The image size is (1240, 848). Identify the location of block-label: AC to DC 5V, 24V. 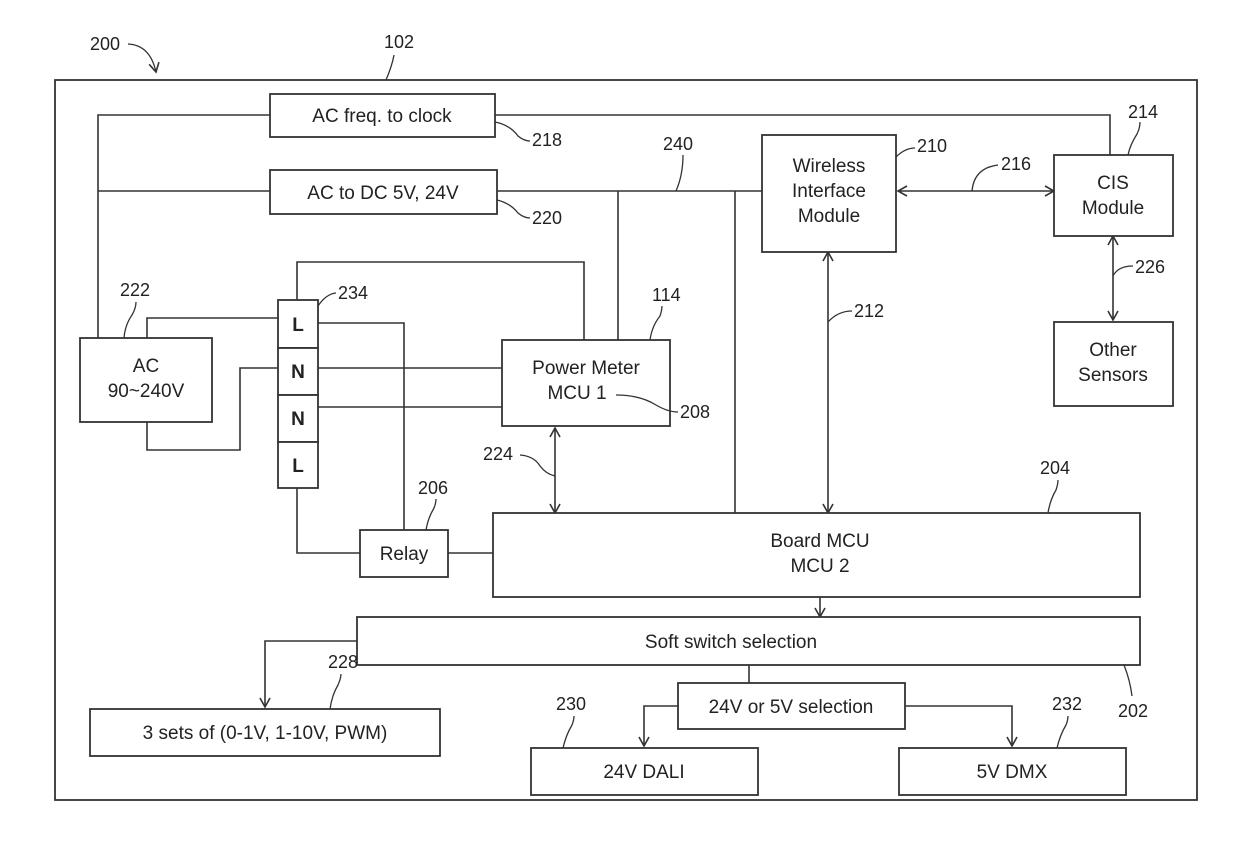
(383, 193).